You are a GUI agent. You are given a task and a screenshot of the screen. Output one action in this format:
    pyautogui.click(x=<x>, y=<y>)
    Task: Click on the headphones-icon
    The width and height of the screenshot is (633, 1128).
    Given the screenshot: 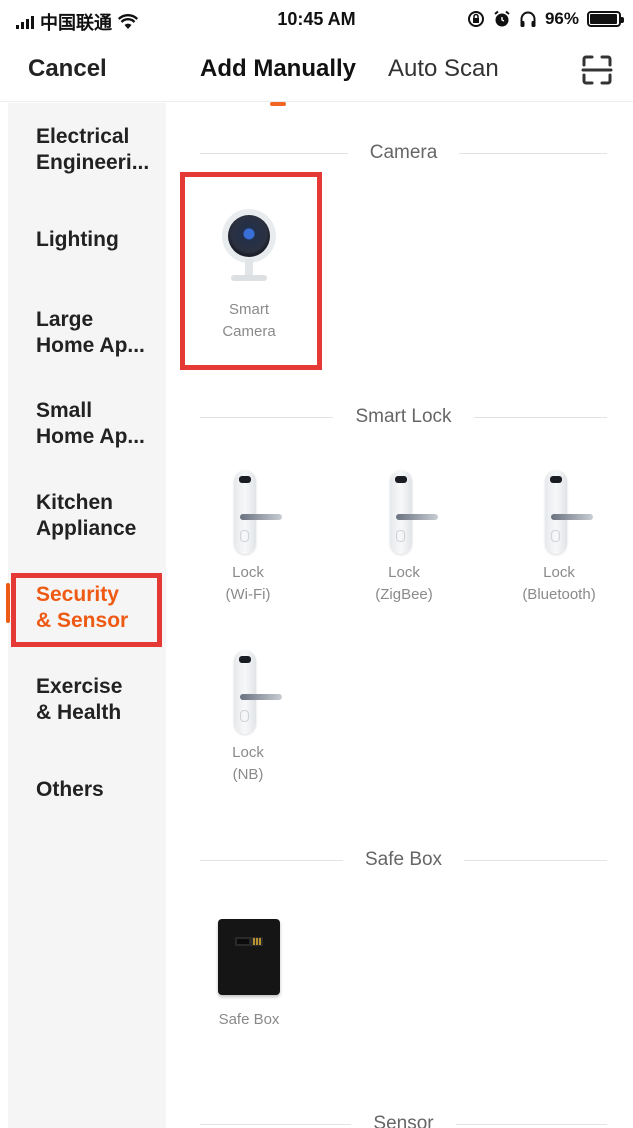 What is the action you would take?
    pyautogui.click(x=528, y=19)
    